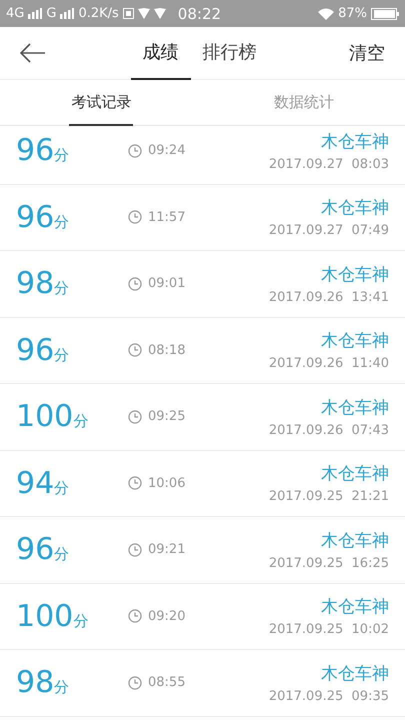  Describe the element at coordinates (167, 150) in the screenshot. I see `duration-text: 09:24` at that location.